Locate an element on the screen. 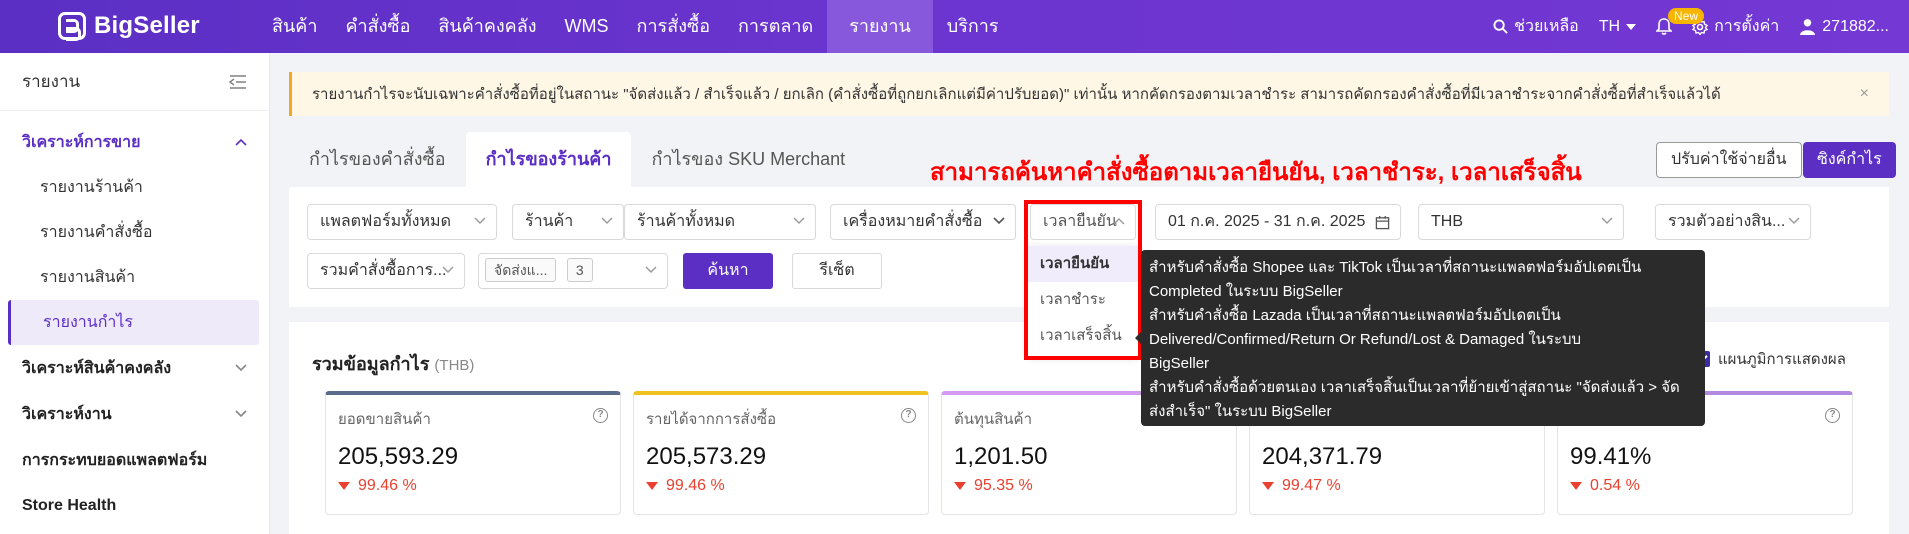 Image resolution: width=1909 pixels, height=534 pixels. search-icon is located at coordinates (1500, 26).